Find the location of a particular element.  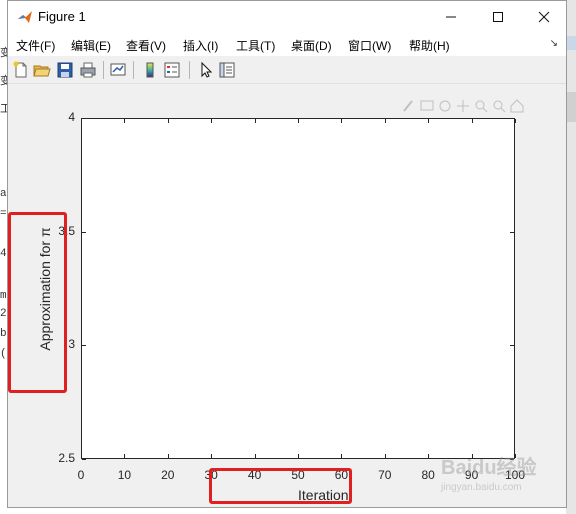

x-tick-label: 0 is located at coordinates (81, 475).